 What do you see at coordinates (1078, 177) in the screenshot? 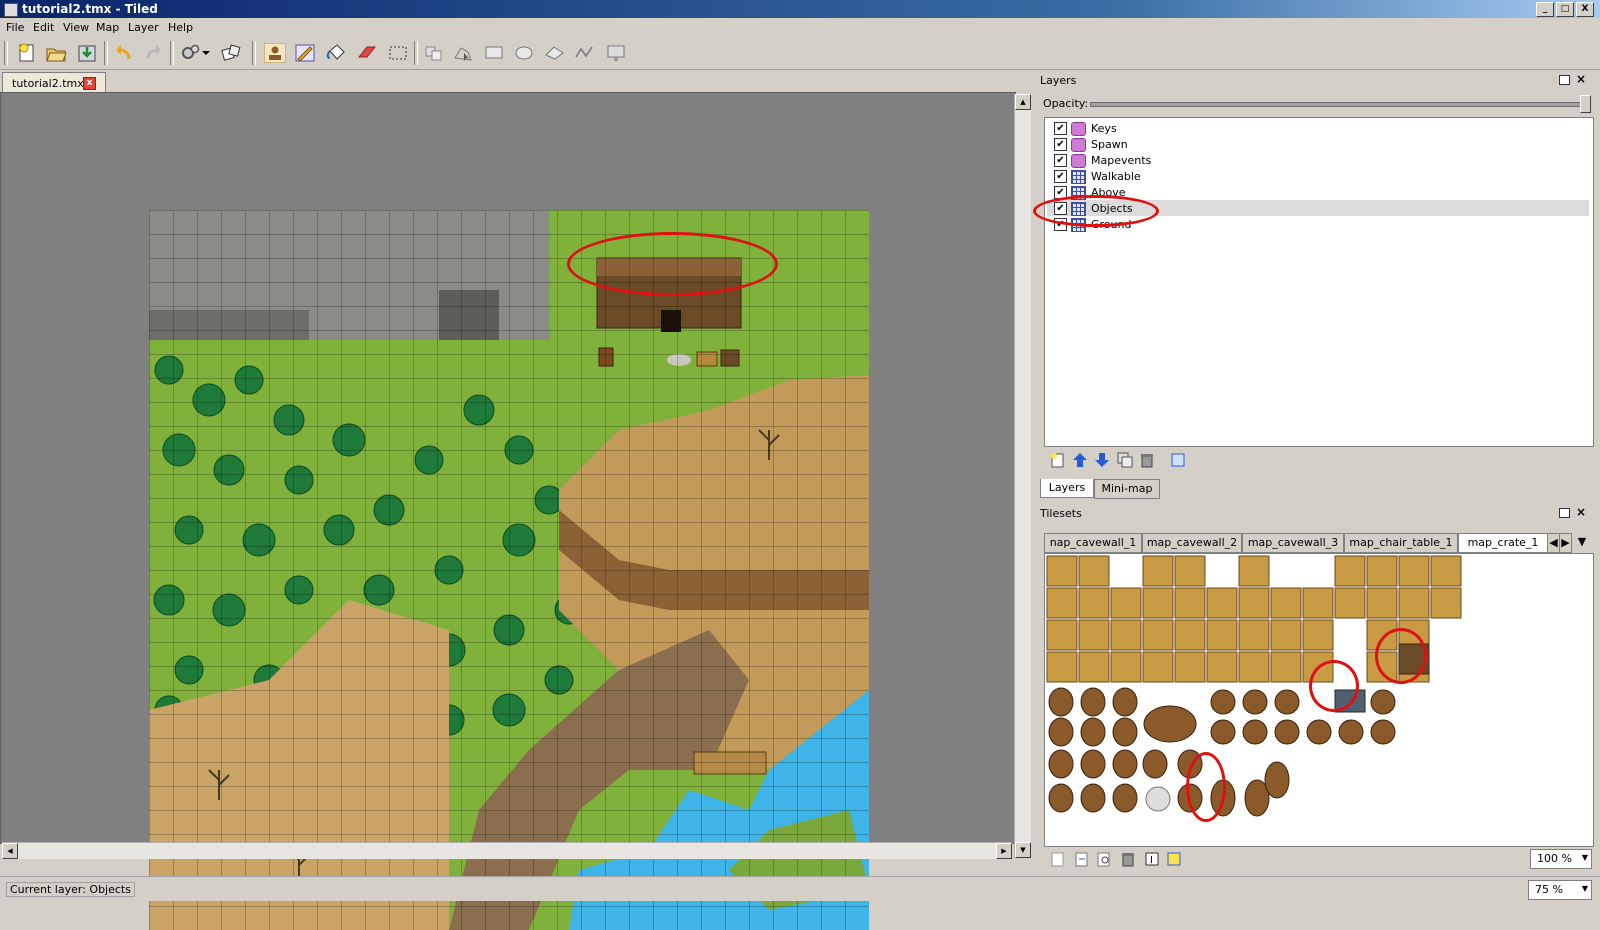
I see `tile-layer-icon` at bounding box center [1078, 177].